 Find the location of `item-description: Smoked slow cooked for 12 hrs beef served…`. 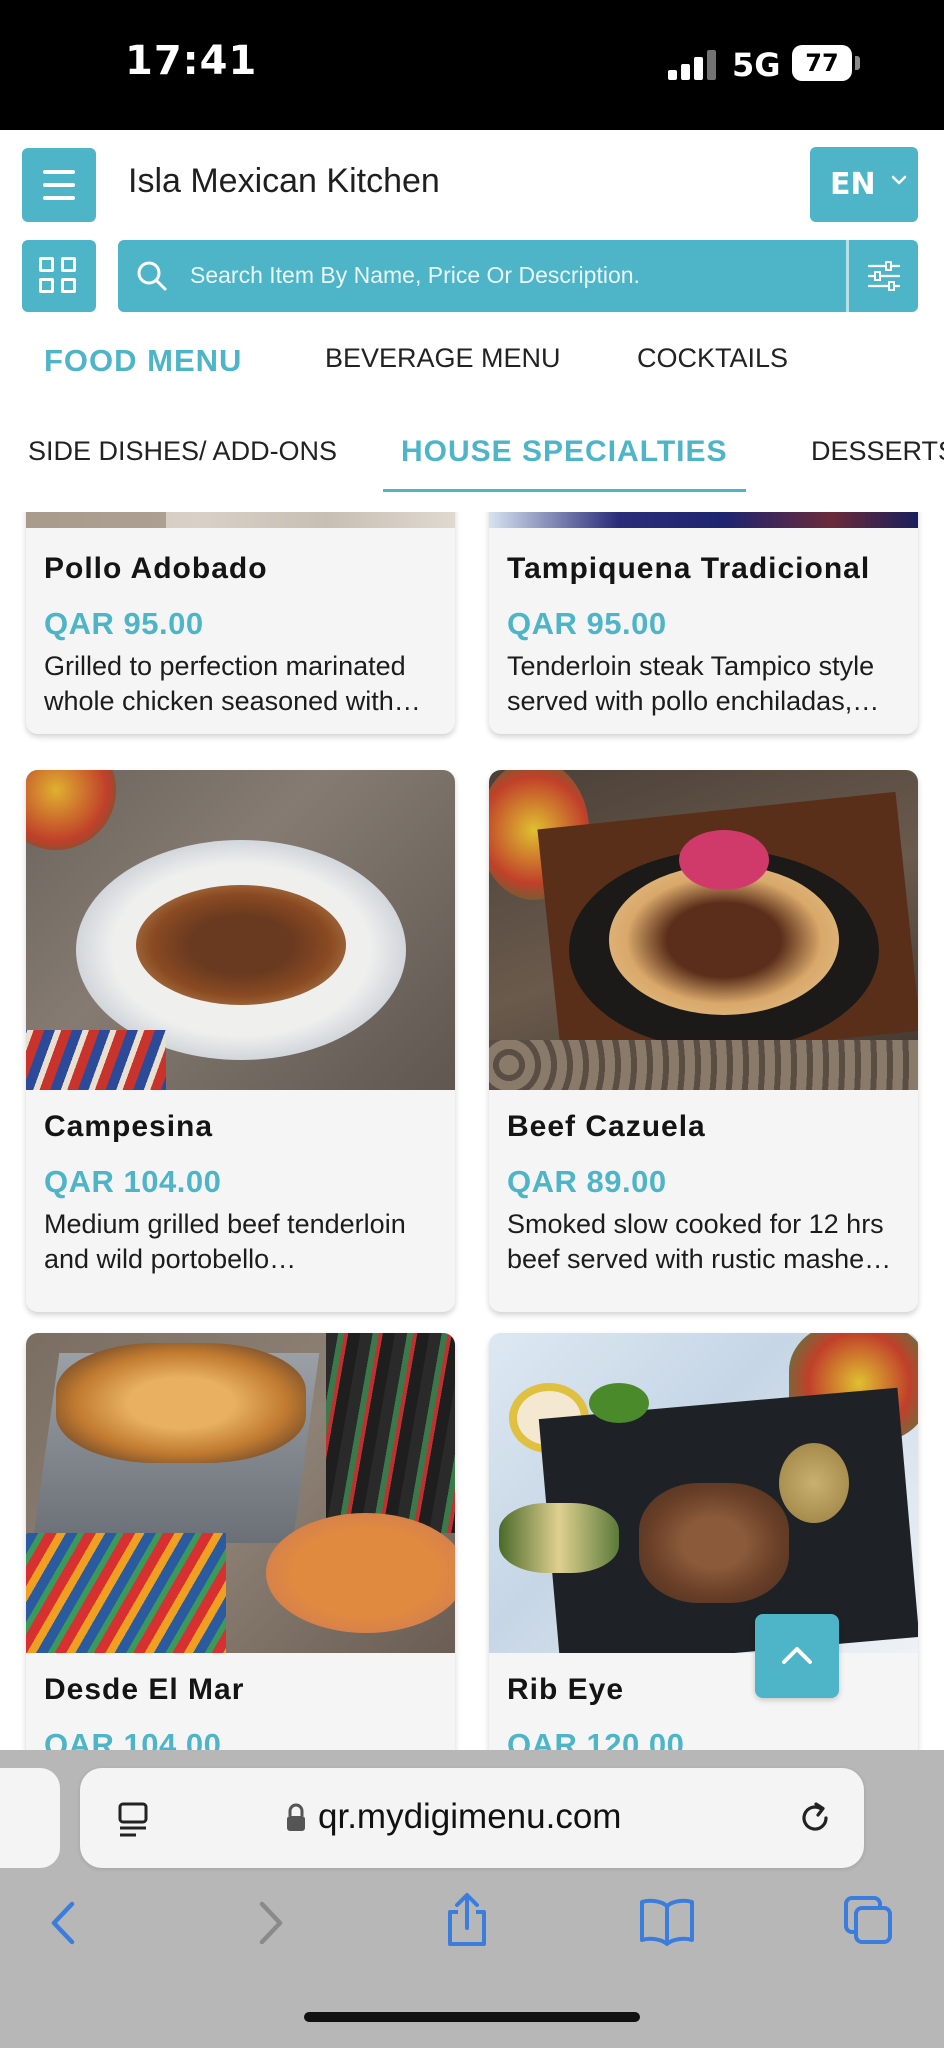

item-description: Smoked slow cooked for 12 hrs beef served… is located at coordinates (699, 1241).